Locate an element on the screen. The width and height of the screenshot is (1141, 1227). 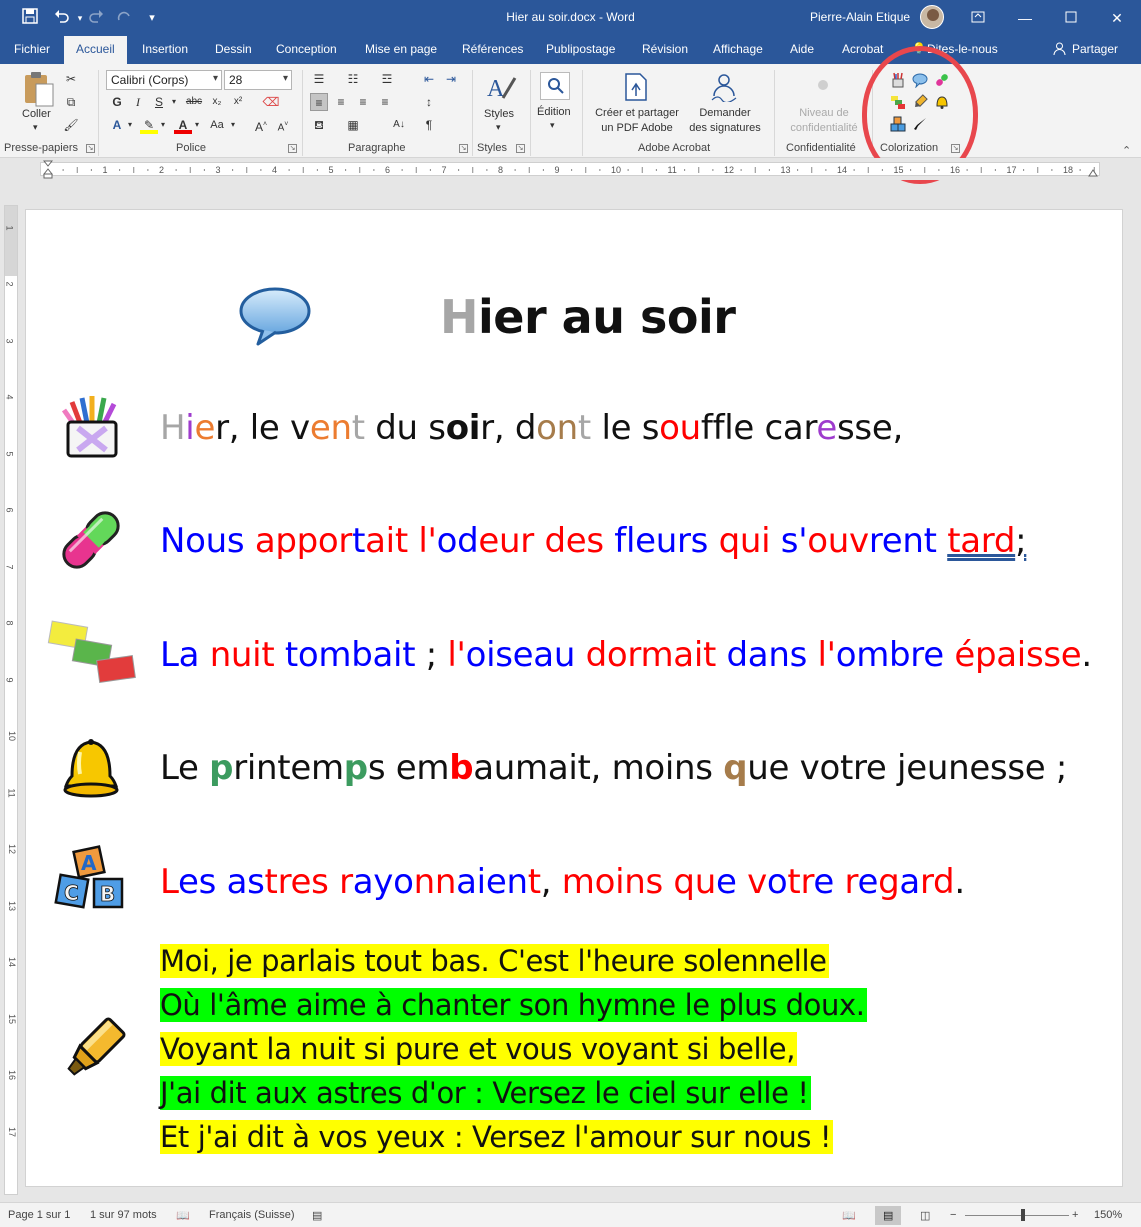
svg-text: A is located at coordinates (496, 89).